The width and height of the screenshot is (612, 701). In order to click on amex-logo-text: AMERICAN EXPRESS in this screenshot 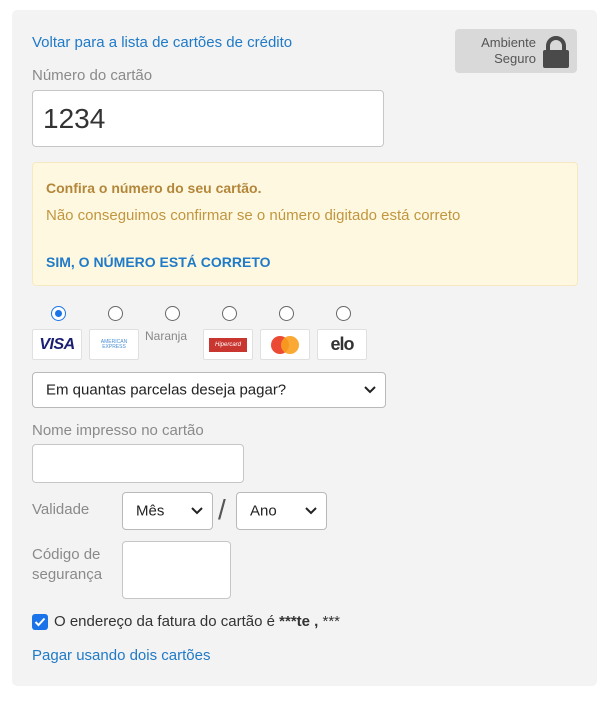, I will do `click(114, 344)`.